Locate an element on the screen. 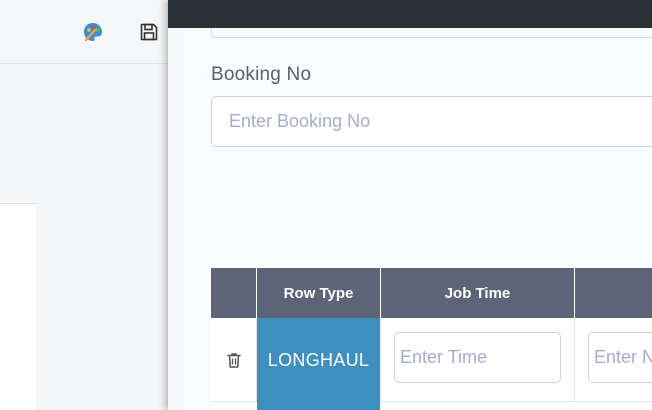 This screenshot has height=410, width=652. booking-no-input is located at coordinates (431, 121).